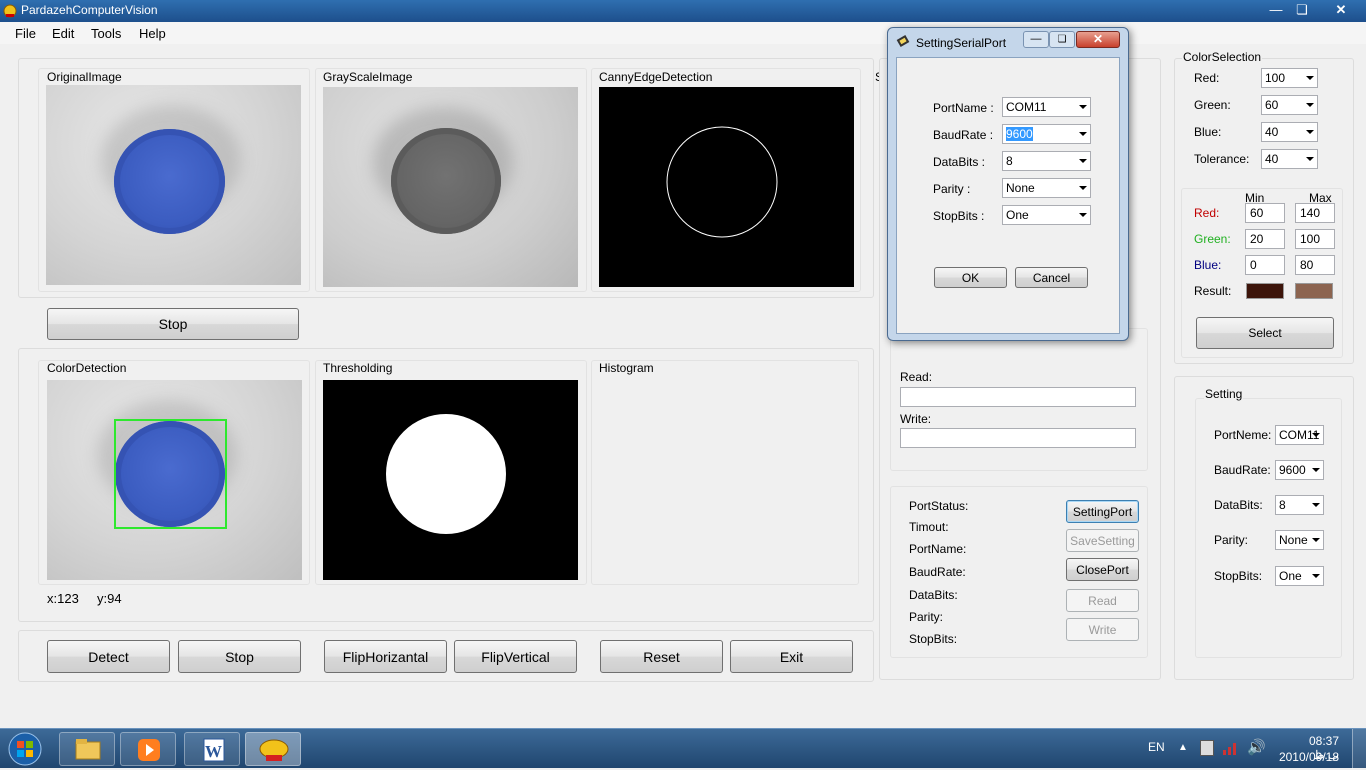  I want to click on cs-blue-select: 40, so click(1289, 132).